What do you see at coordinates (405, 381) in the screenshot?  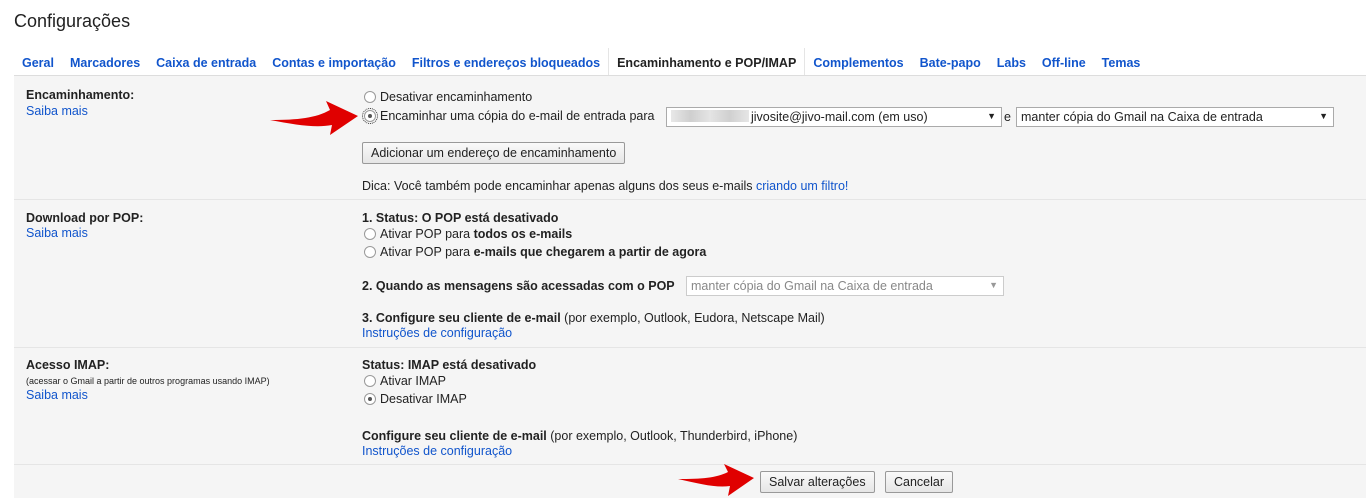 I see `radio-imap-enable: Ativar IMAP` at bounding box center [405, 381].